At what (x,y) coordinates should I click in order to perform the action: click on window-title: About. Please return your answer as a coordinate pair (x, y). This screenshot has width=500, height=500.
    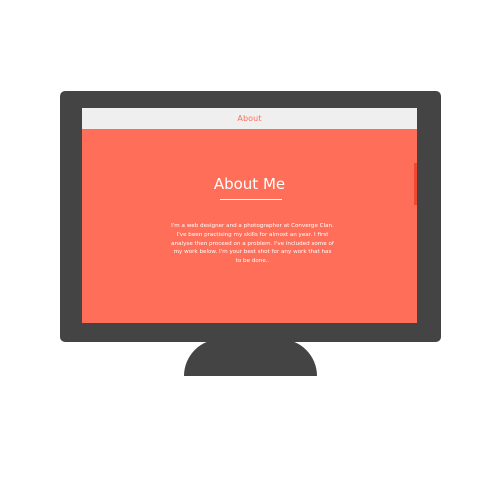
    Looking at the image, I should click on (249, 118).